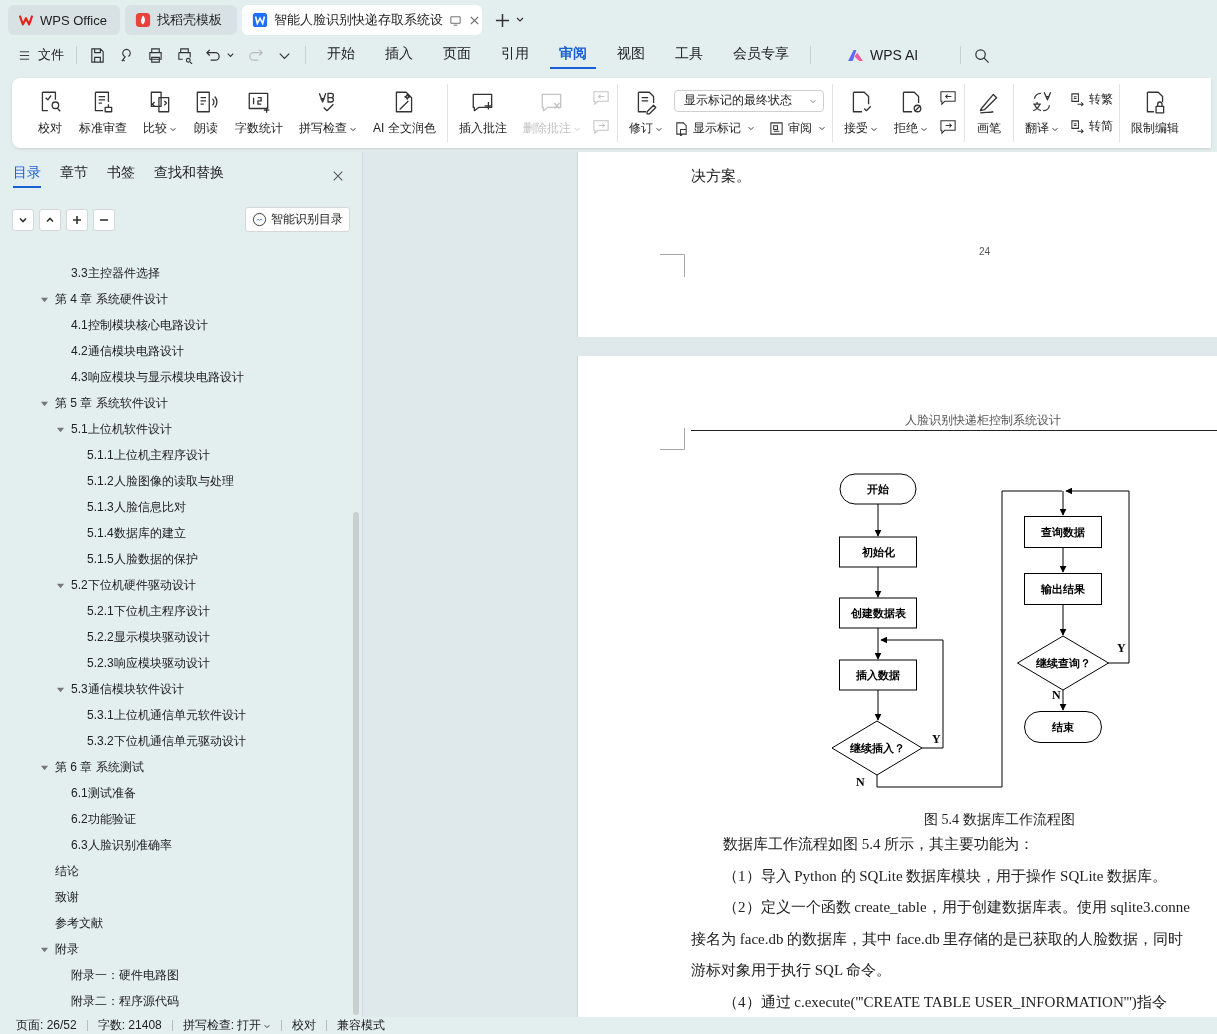  What do you see at coordinates (502, 20) in the screenshot?
I see `plus-icon` at bounding box center [502, 20].